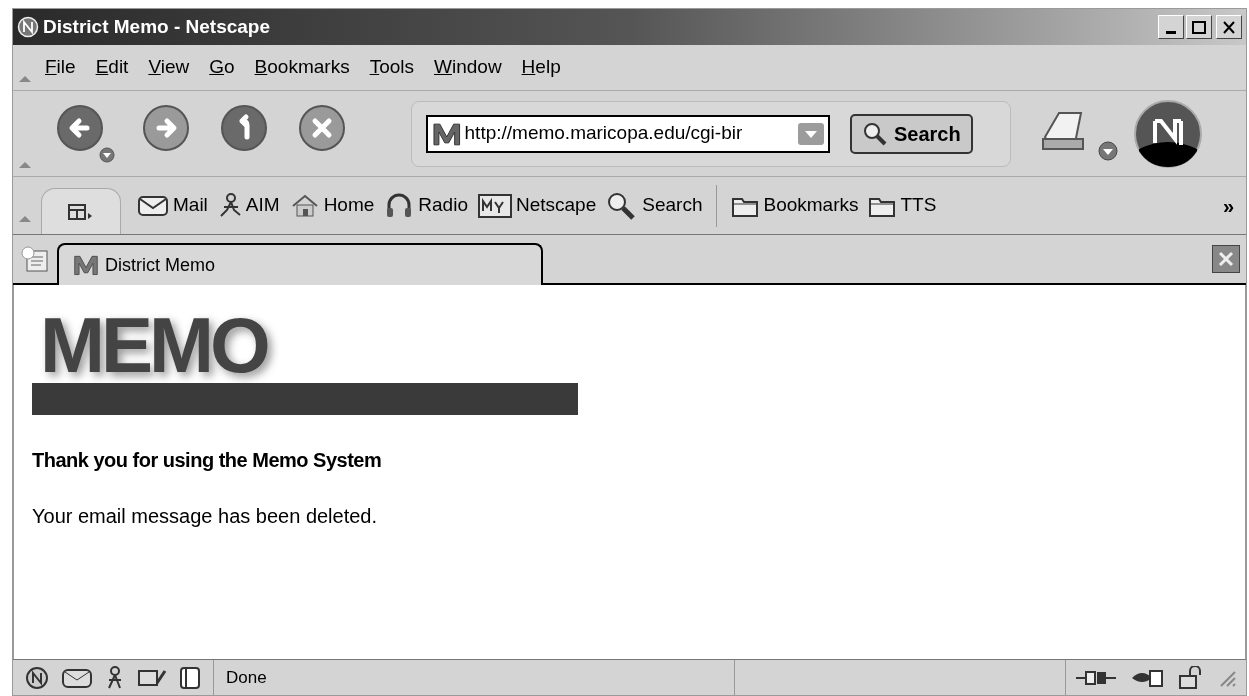  What do you see at coordinates (1191, 677) in the screenshot?
I see `padlock-icon` at bounding box center [1191, 677].